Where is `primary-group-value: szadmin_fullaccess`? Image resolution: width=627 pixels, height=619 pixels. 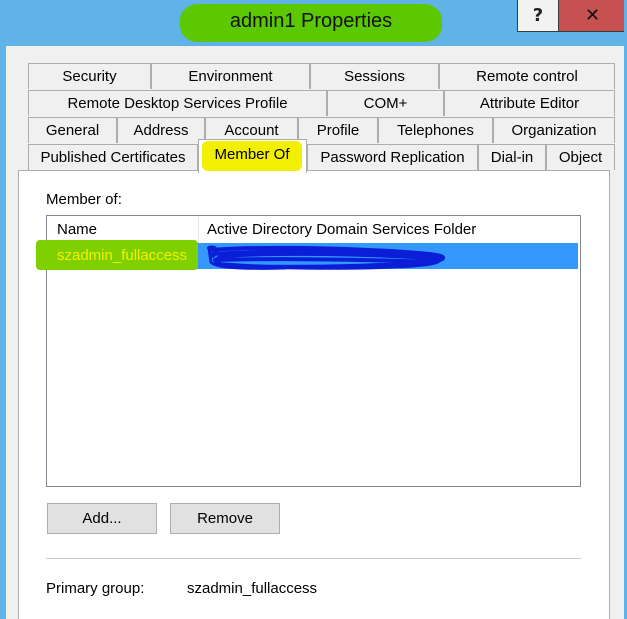 primary-group-value: szadmin_fullaccess is located at coordinates (252, 588).